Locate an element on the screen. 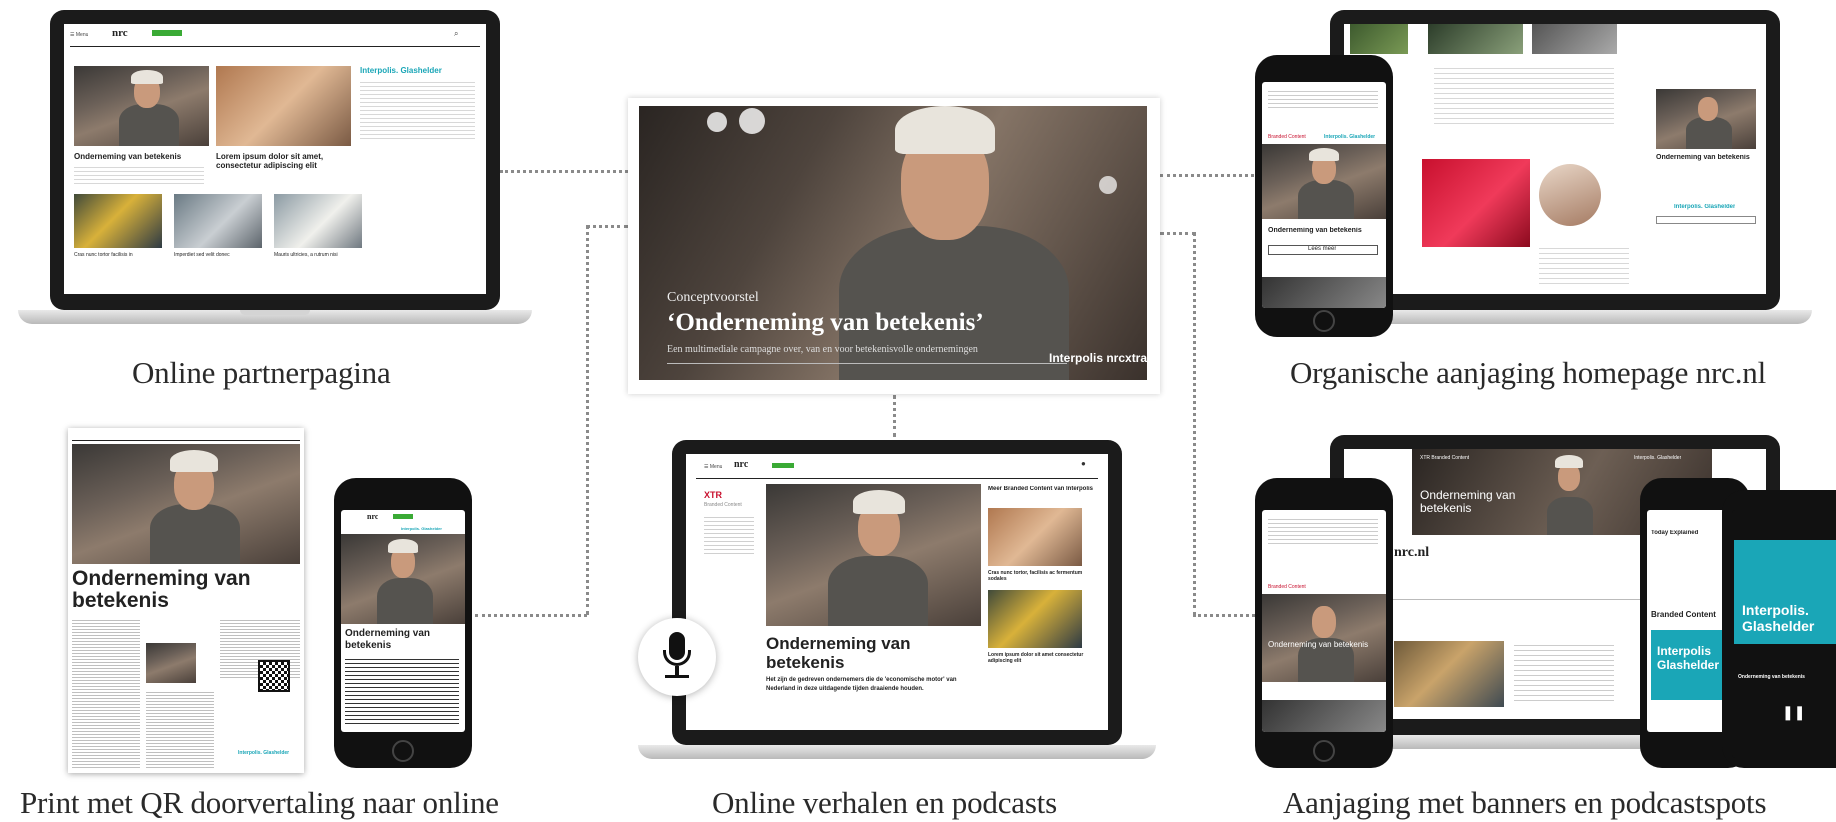 This screenshot has width=1836, height=822. homepage-phone-image is located at coordinates (1324, 181).